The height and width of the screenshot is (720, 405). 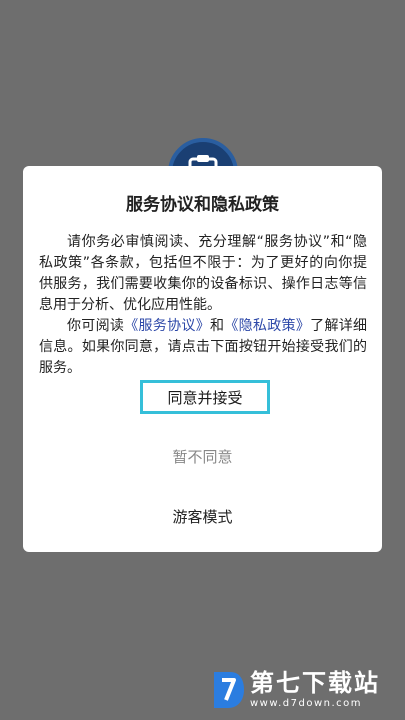 I want to click on guest-mode-button: 游客模式, so click(x=202, y=516).